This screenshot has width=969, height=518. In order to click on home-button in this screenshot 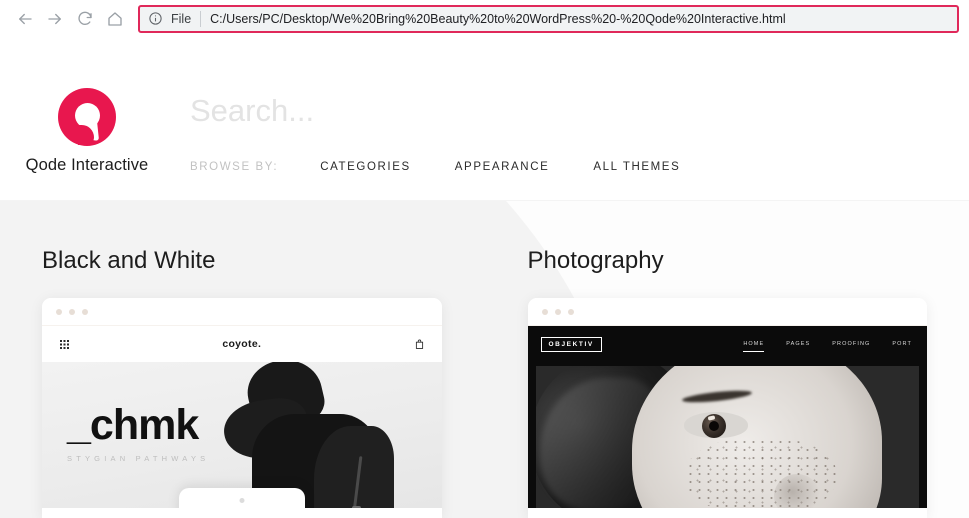, I will do `click(115, 19)`.